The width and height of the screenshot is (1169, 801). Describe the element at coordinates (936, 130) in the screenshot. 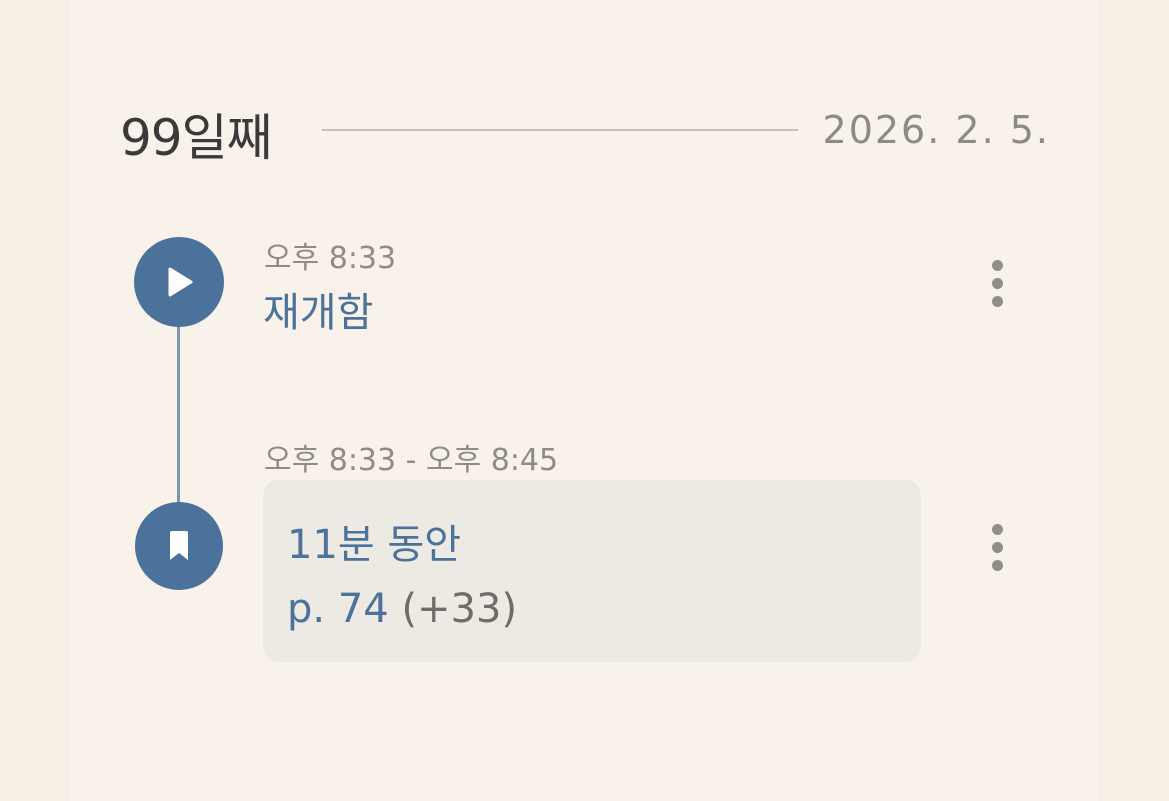

I see `day-date: 2026. 2. 5.` at that location.